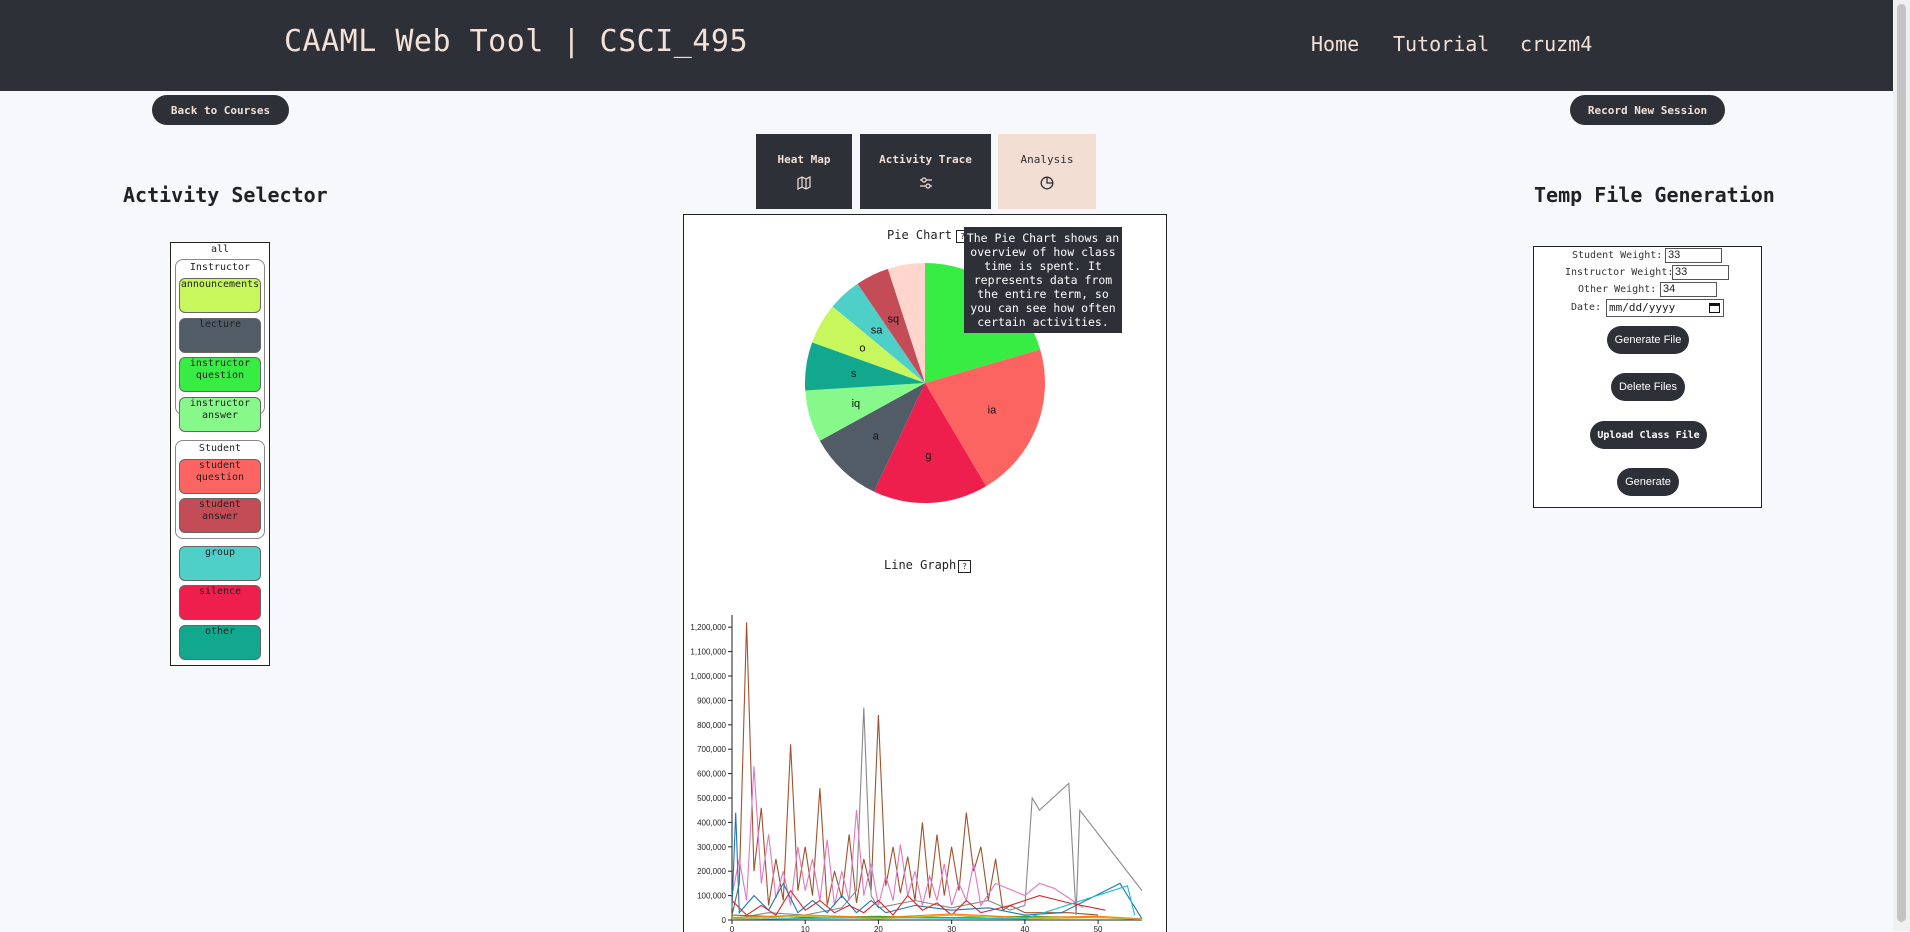 The image size is (1910, 932). What do you see at coordinates (894, 319) in the screenshot?
I see `pie-slice-label: sq` at bounding box center [894, 319].